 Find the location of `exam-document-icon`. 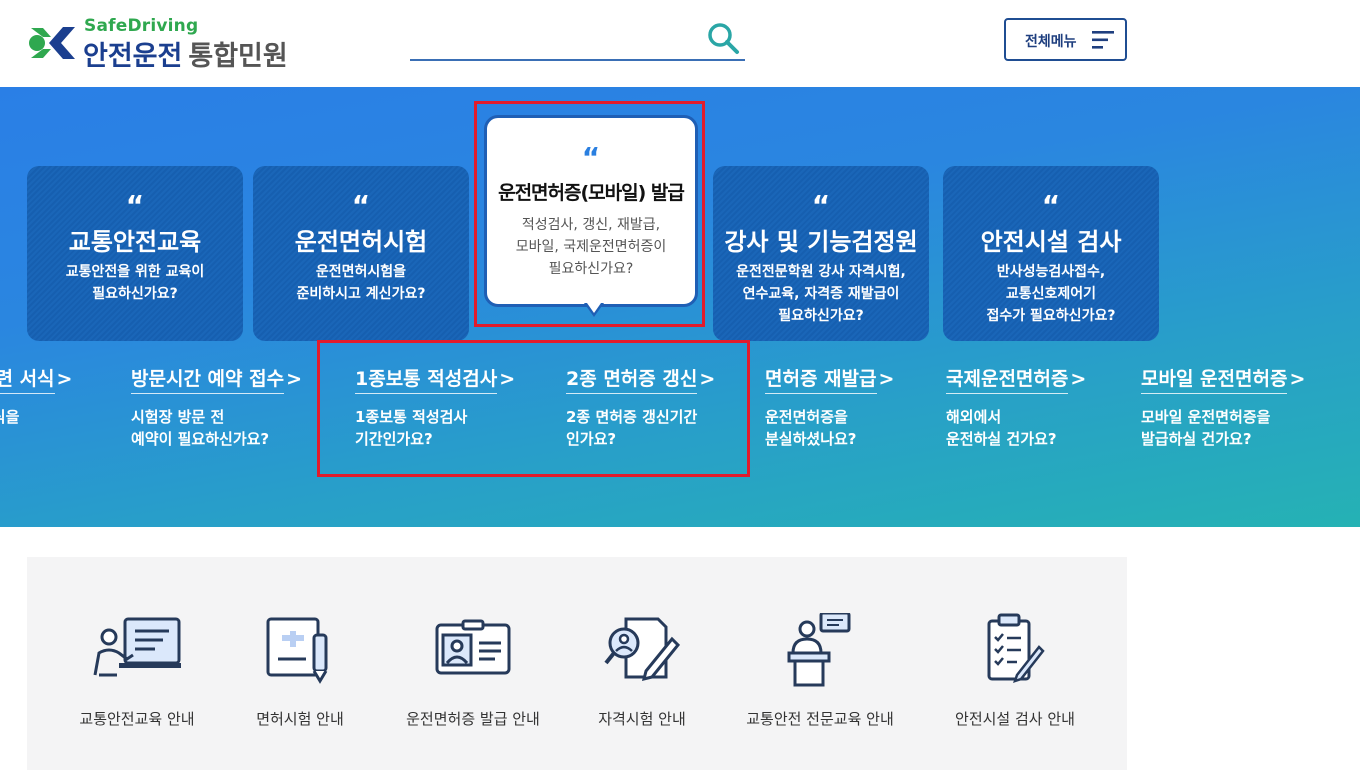

exam-document-icon is located at coordinates (297, 650).